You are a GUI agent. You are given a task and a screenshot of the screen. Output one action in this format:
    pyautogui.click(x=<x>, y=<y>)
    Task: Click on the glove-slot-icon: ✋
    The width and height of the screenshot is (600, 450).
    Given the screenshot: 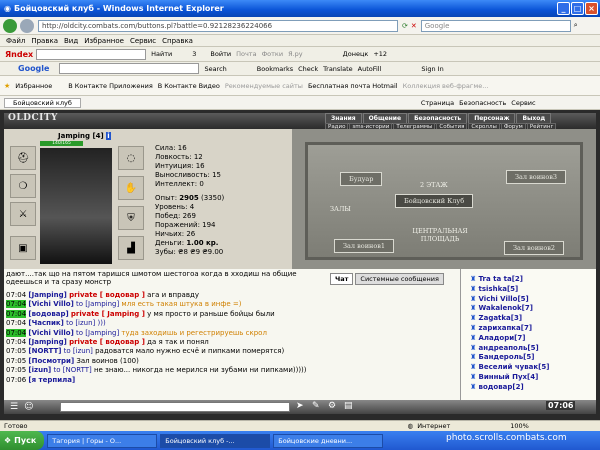 What is the action you would take?
    pyautogui.click(x=131, y=188)
    